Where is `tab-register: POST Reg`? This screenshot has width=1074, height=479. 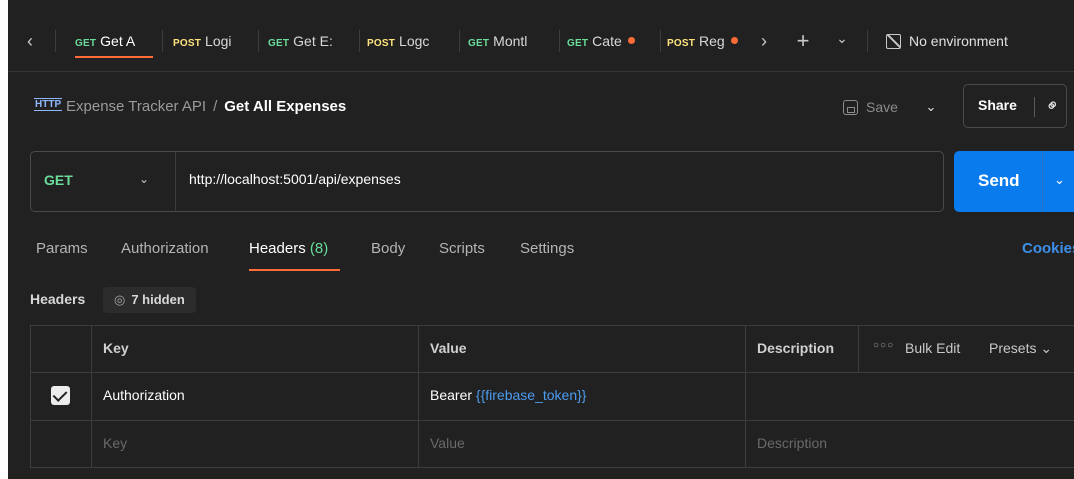
tab-register: POST Reg is located at coordinates (710, 44).